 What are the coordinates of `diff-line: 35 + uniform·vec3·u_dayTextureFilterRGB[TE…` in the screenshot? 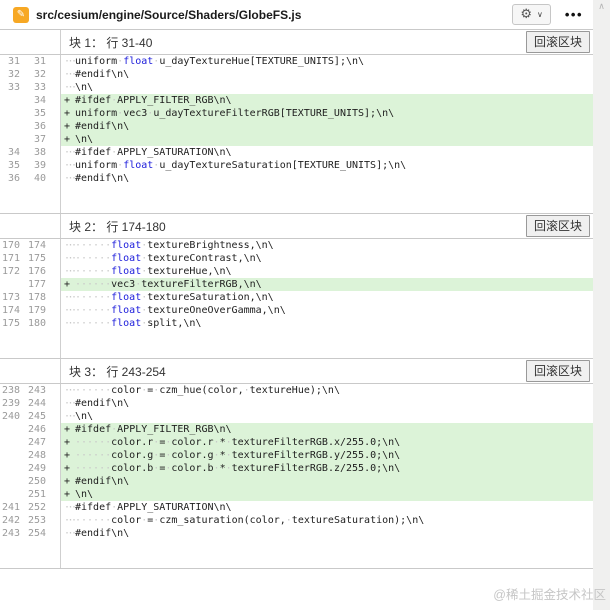 It's located at (296, 113).